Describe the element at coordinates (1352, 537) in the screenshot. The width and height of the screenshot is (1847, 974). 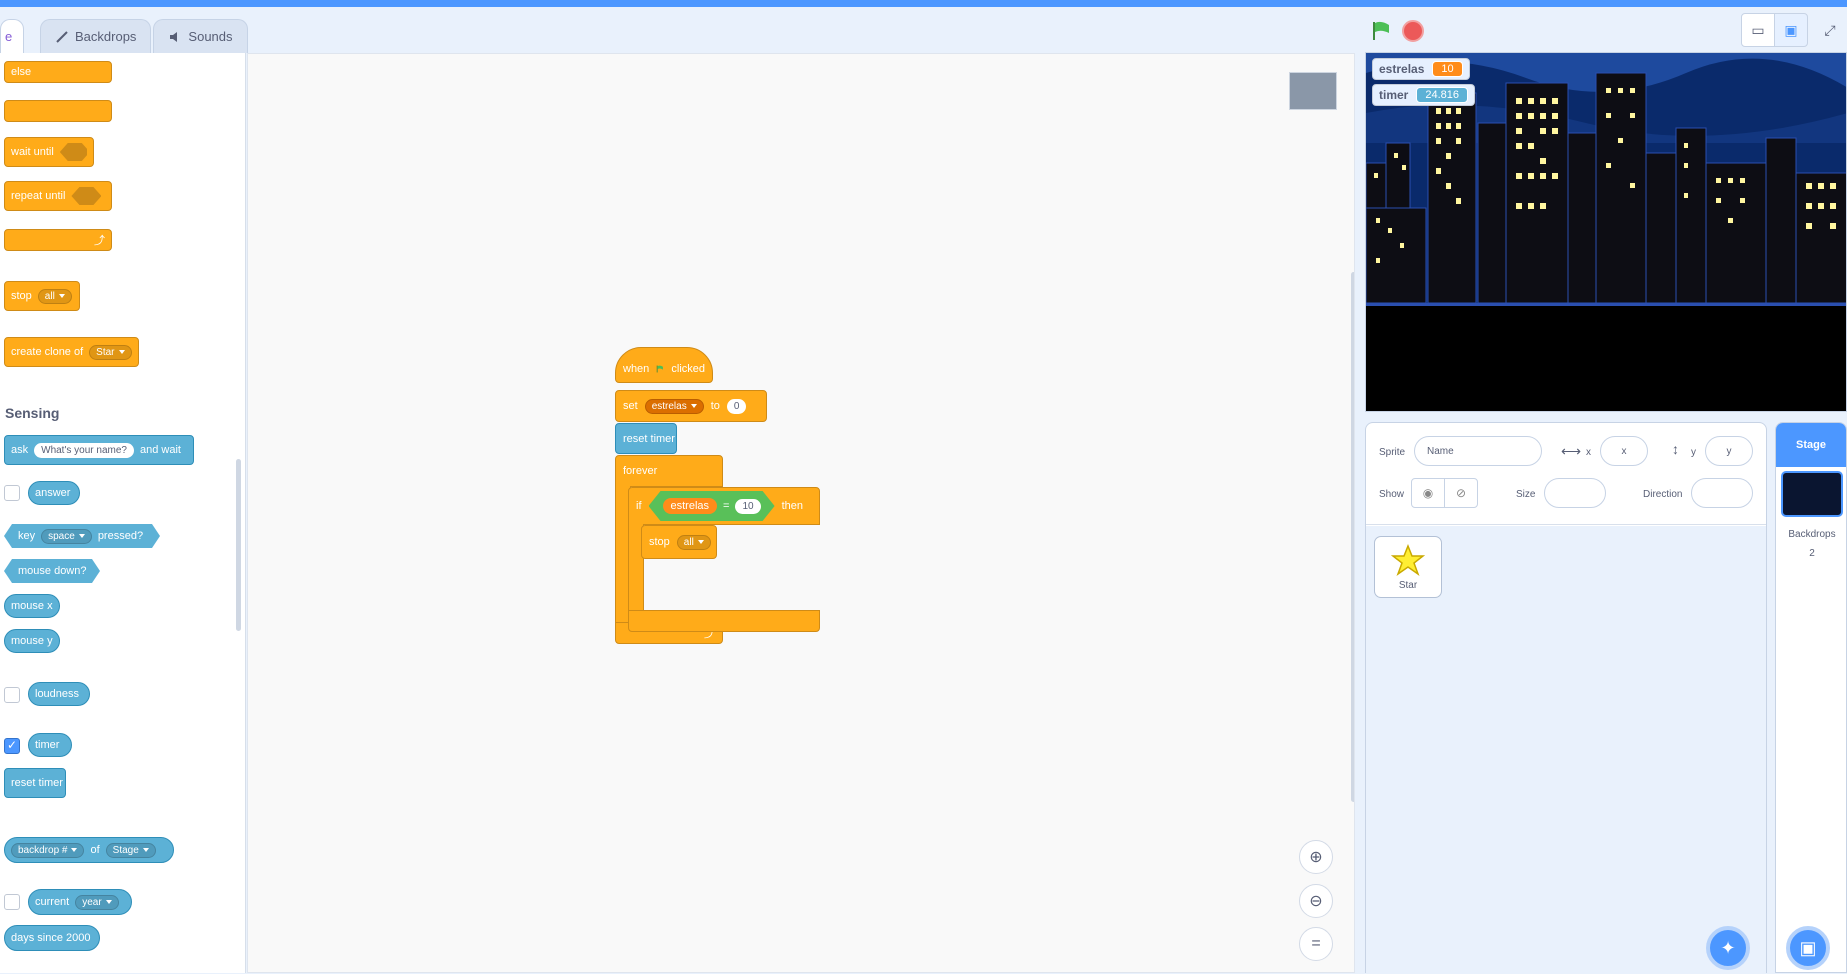
I see `script-scrollbar` at that location.